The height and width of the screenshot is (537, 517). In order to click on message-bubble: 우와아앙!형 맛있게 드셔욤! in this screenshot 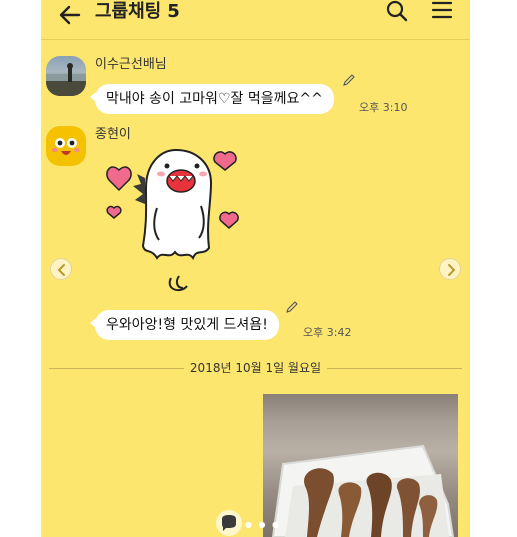, I will do `click(184, 325)`.